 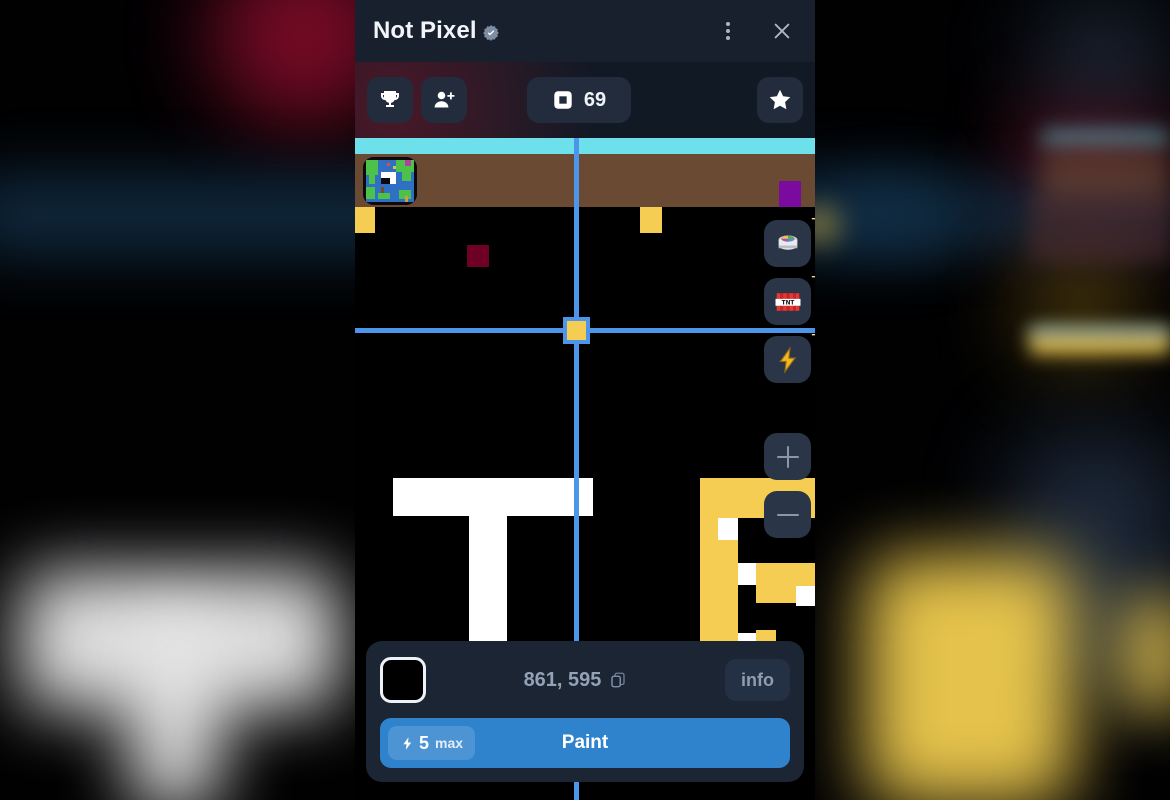 I want to click on pixel-counter: 69, so click(x=579, y=100).